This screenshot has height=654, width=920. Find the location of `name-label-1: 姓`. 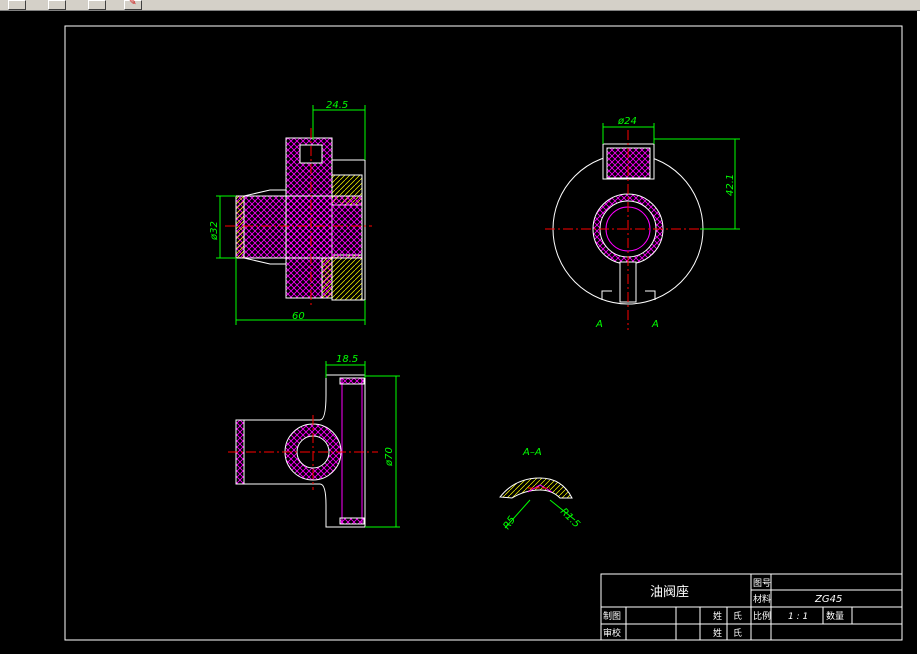

name-label-1: 姓 is located at coordinates (717, 616).